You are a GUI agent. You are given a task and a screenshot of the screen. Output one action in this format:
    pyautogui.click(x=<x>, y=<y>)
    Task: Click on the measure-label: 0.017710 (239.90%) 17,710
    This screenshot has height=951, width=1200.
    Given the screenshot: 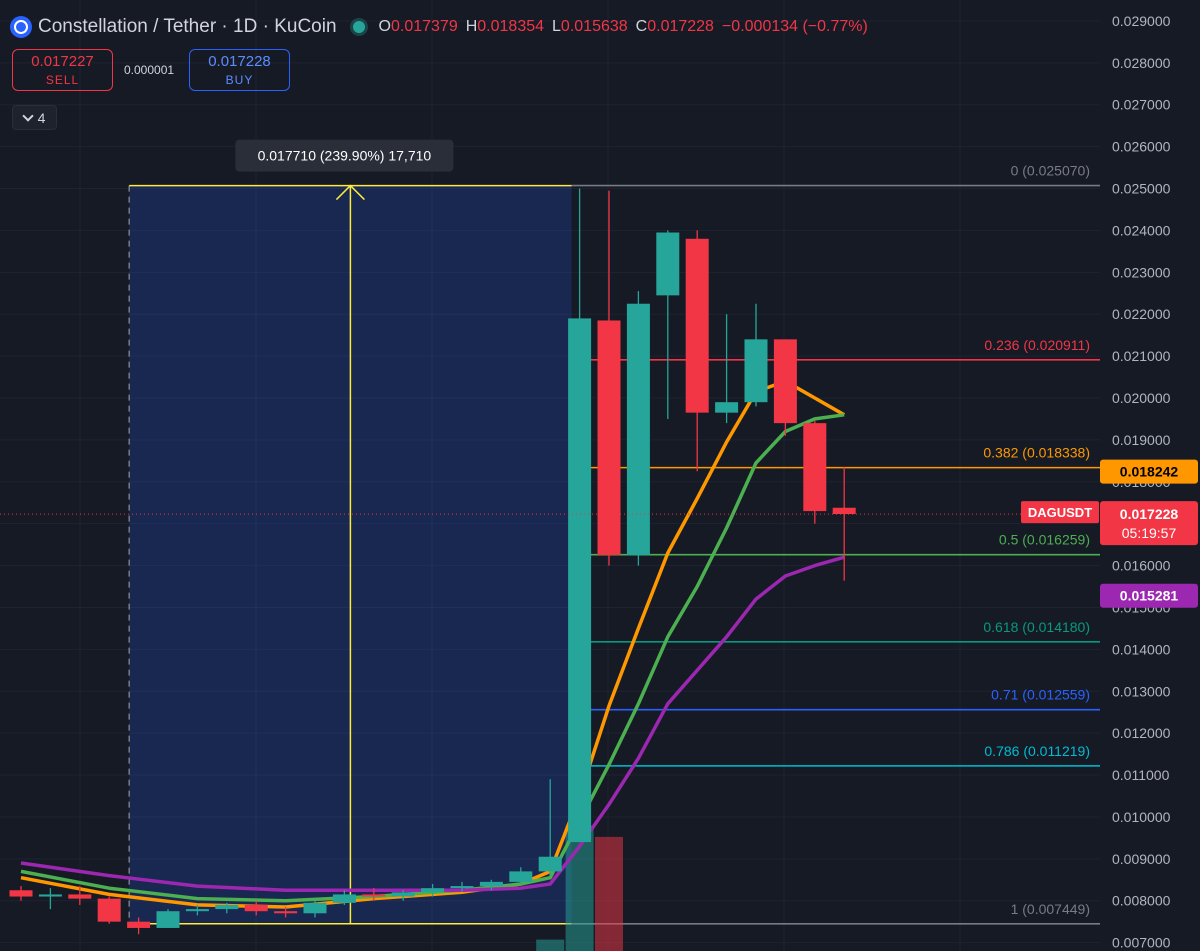 What is the action you would take?
    pyautogui.click(x=345, y=156)
    